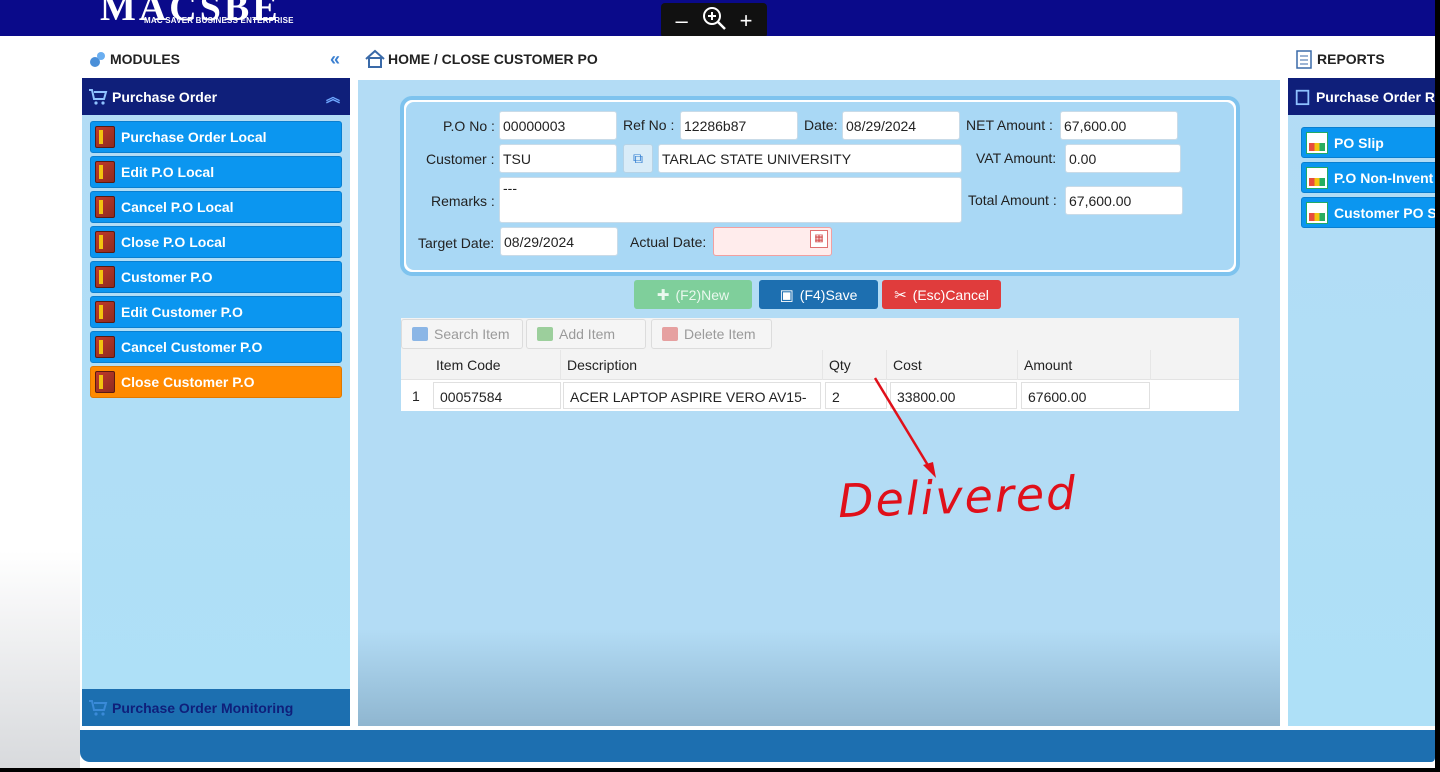  What do you see at coordinates (558, 125) in the screenshot?
I see `po-no-field: 00000003` at bounding box center [558, 125].